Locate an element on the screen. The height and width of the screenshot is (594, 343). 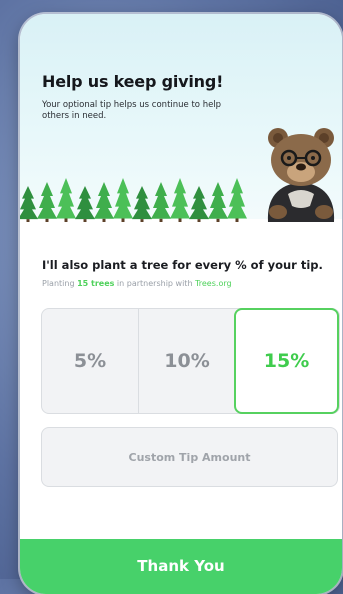
tip-option-5: 5% is located at coordinates (90, 361).